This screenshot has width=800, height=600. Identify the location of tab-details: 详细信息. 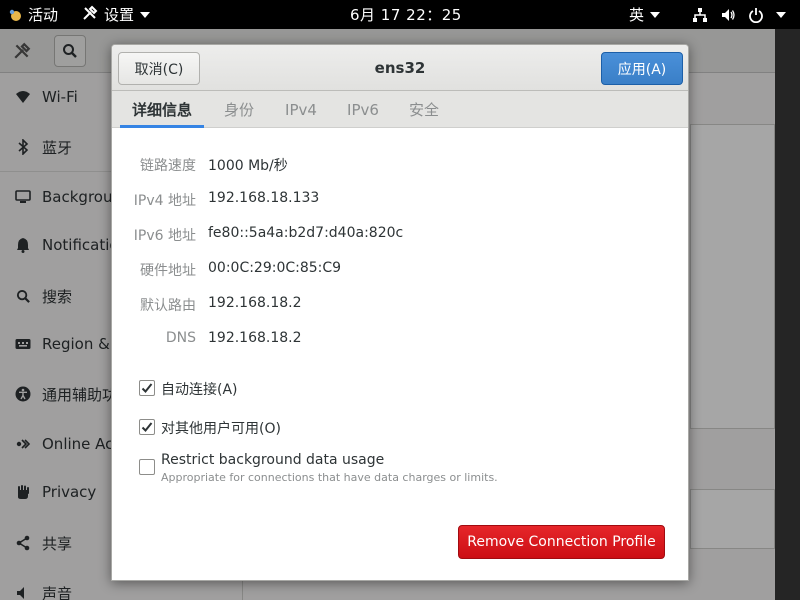
(162, 109).